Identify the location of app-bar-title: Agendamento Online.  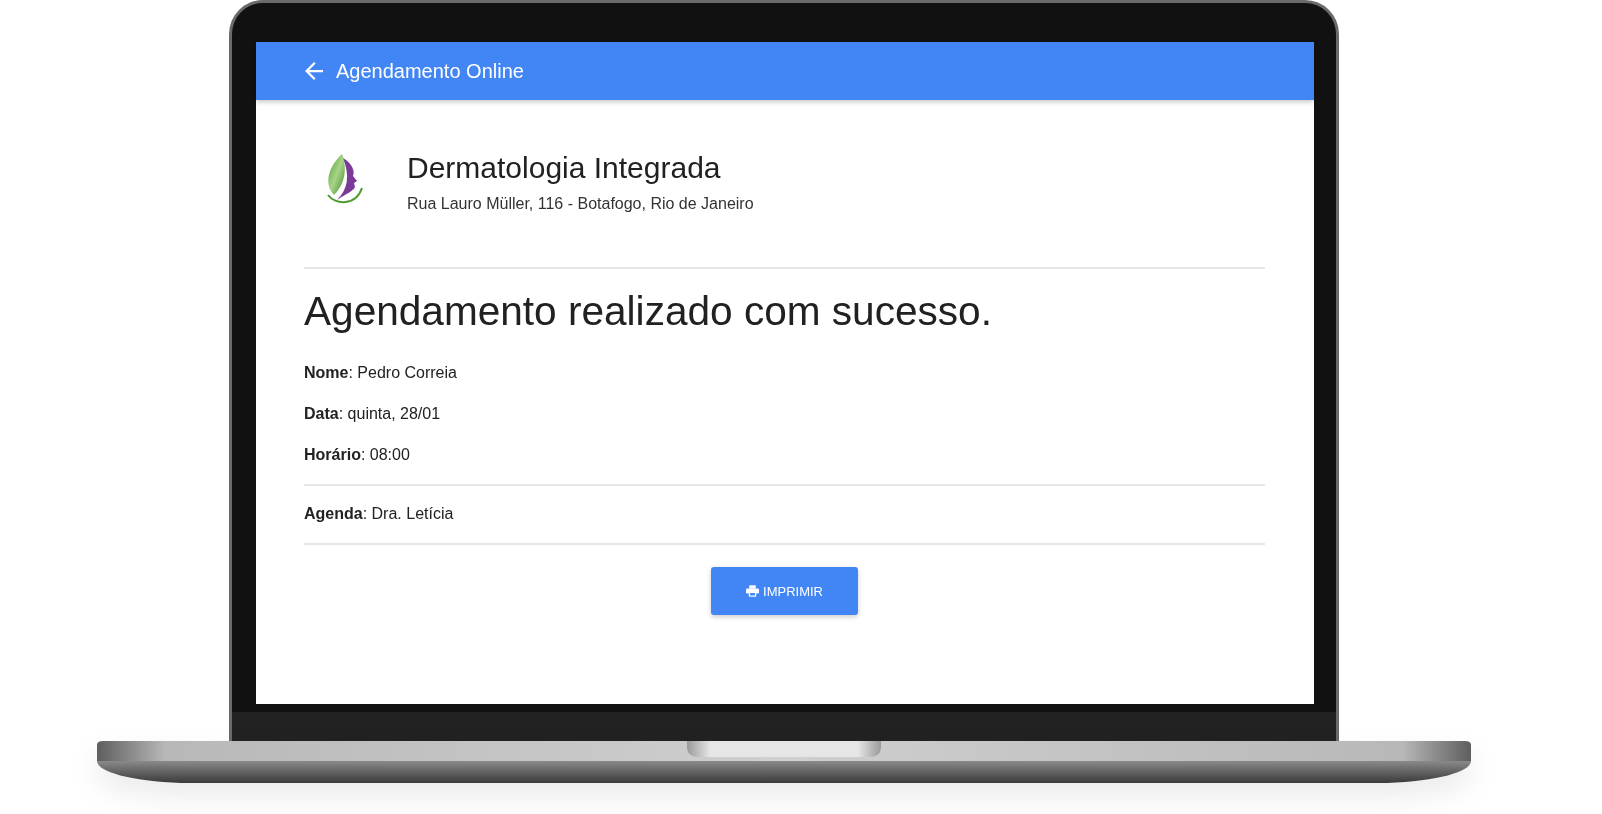
(430, 71).